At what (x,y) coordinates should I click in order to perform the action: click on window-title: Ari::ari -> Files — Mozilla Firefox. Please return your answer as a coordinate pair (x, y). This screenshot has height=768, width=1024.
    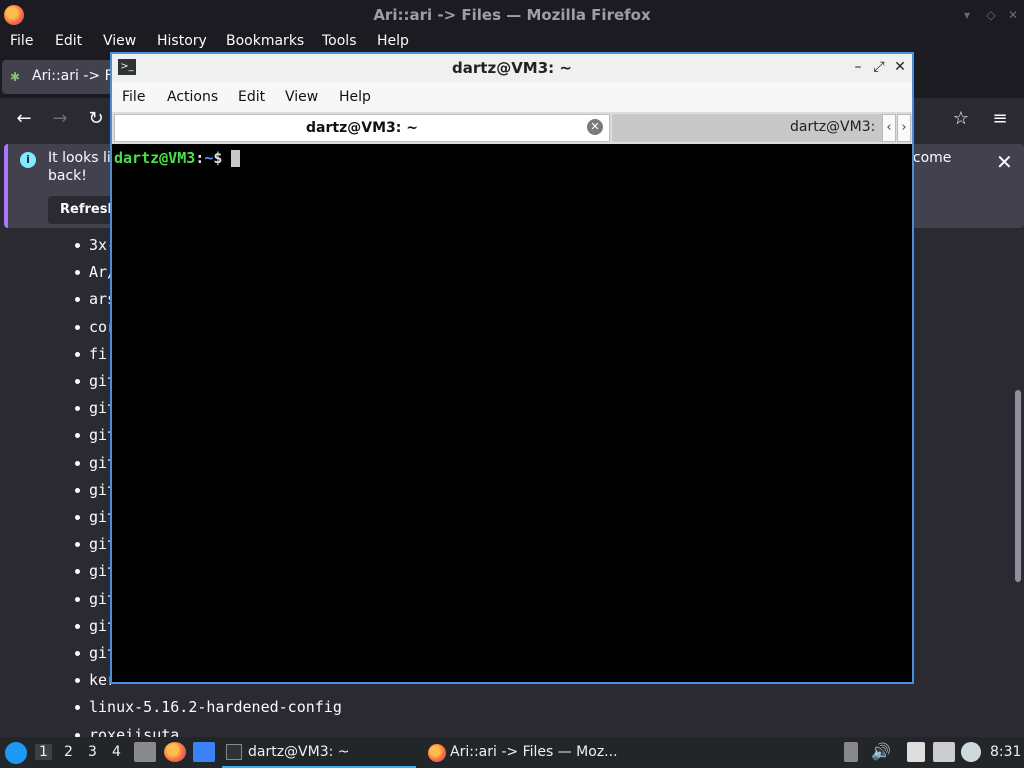
    Looking at the image, I should click on (512, 15).